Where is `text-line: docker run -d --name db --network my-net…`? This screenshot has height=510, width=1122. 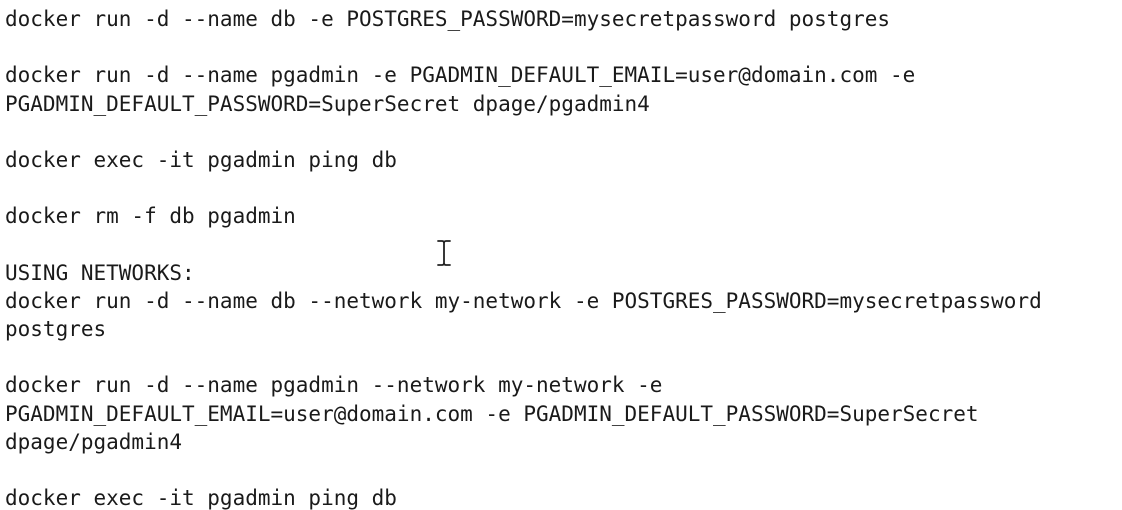 text-line: docker run -d --name db --network my-net… is located at coordinates (523, 301).